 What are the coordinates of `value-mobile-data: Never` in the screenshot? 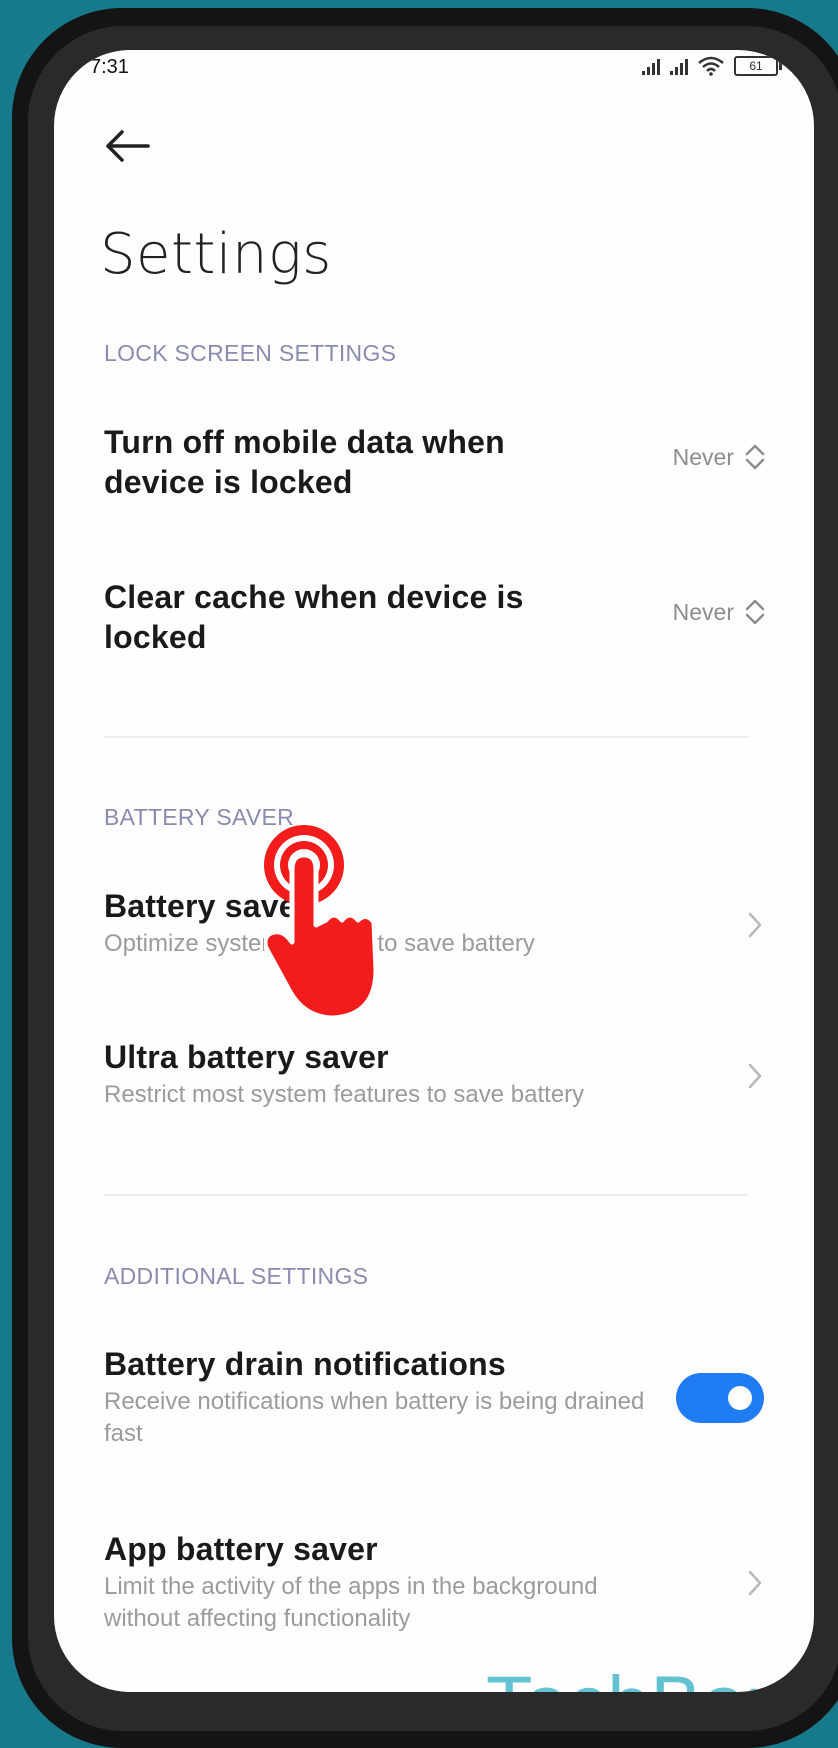 It's located at (719, 457).